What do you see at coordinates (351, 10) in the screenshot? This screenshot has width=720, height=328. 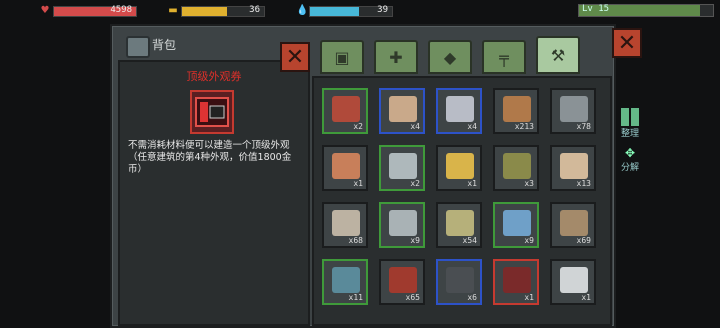 I see `water-bar: 39` at bounding box center [351, 10].